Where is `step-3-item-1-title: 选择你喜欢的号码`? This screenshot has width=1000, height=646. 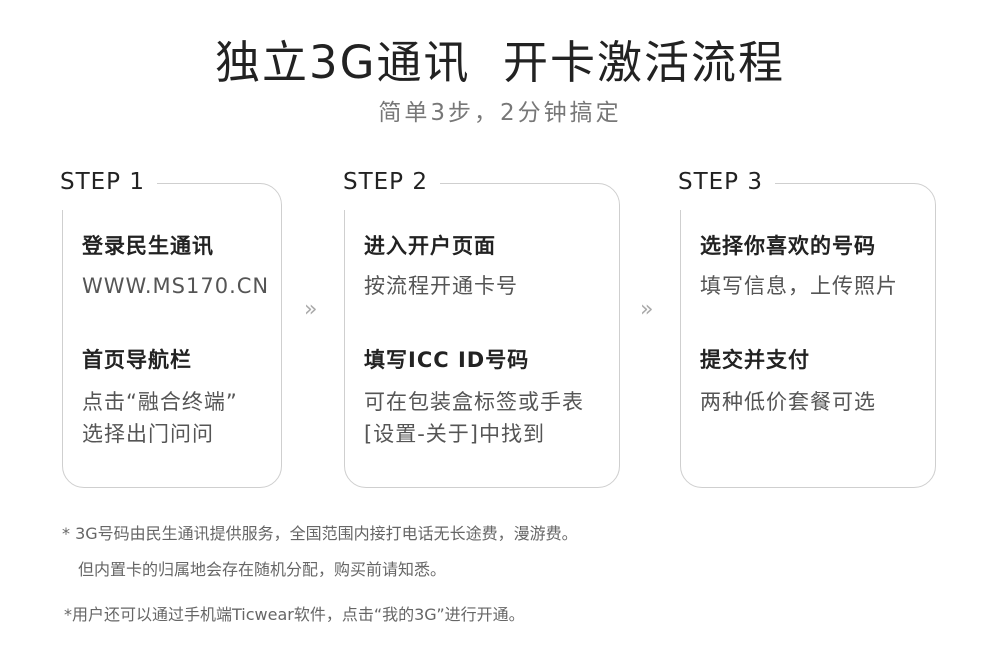 step-3-item-1-title: 选择你喜欢的号码 is located at coordinates (788, 246).